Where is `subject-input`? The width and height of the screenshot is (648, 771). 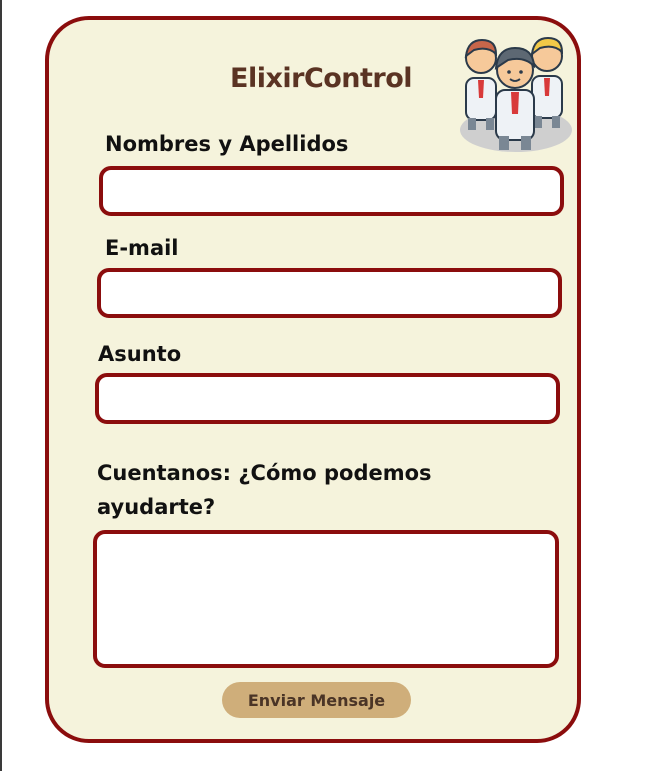 subject-input is located at coordinates (327, 398).